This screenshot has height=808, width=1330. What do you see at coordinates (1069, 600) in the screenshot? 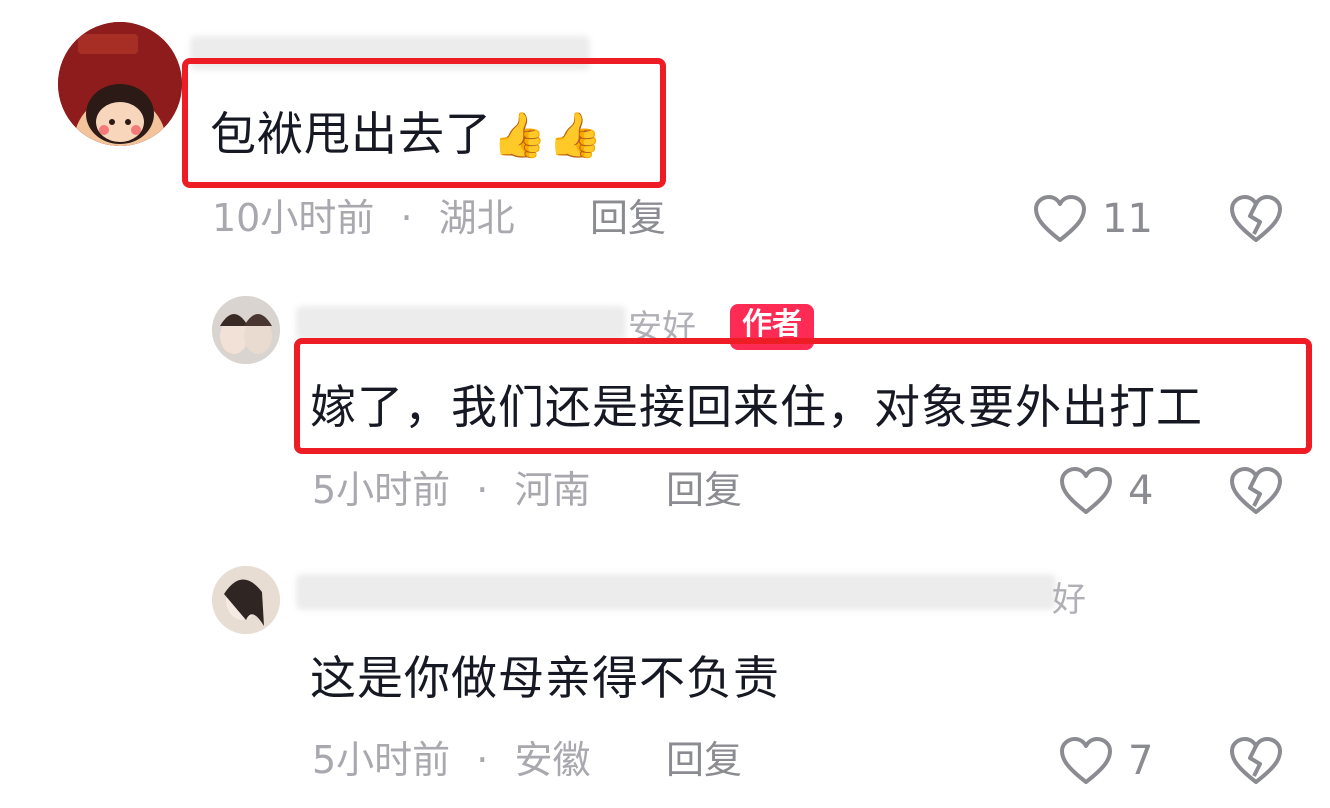
I see `username: 好` at bounding box center [1069, 600].